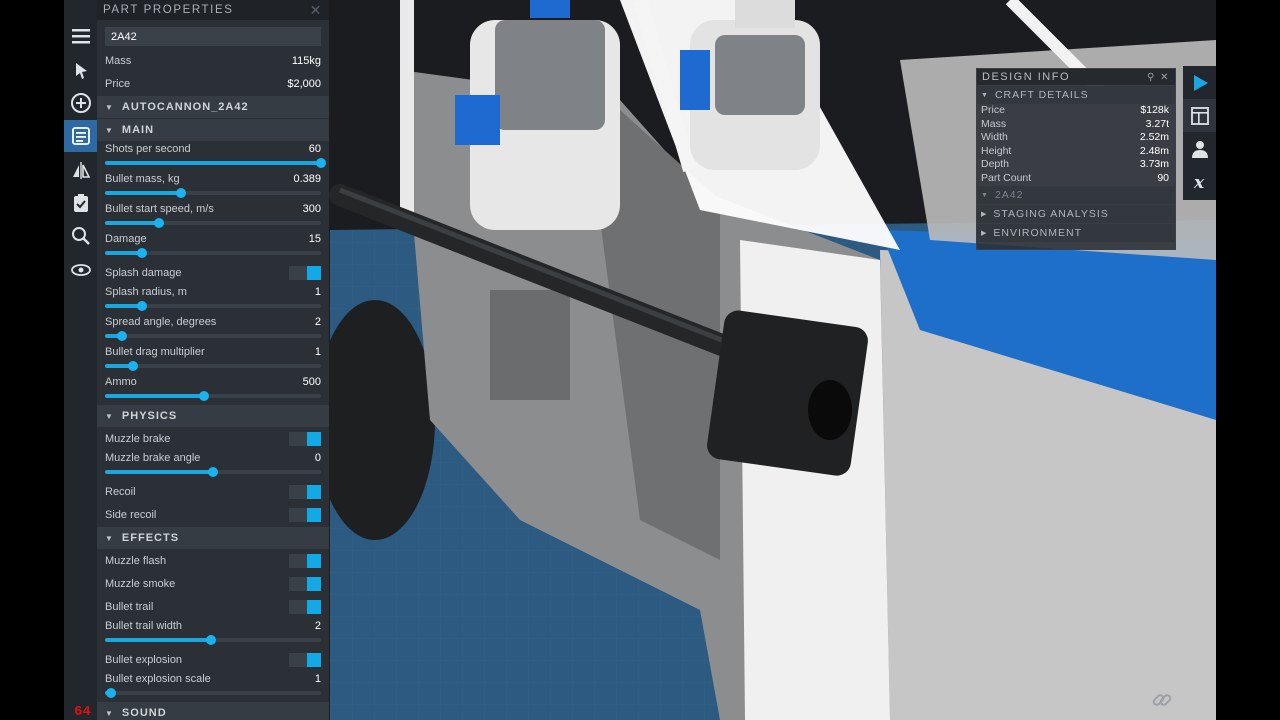 The width and height of the screenshot is (1280, 720). I want to click on cursor-icon, so click(80, 70).